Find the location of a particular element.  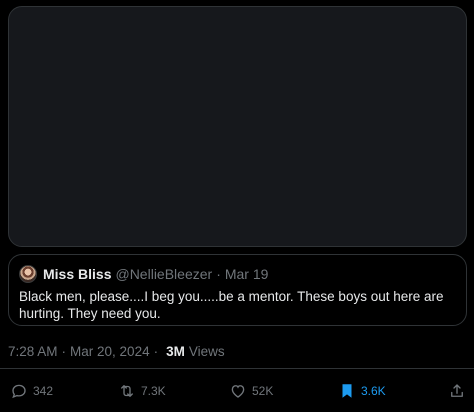

quoted-author-name: Miss Bliss is located at coordinates (77, 274).